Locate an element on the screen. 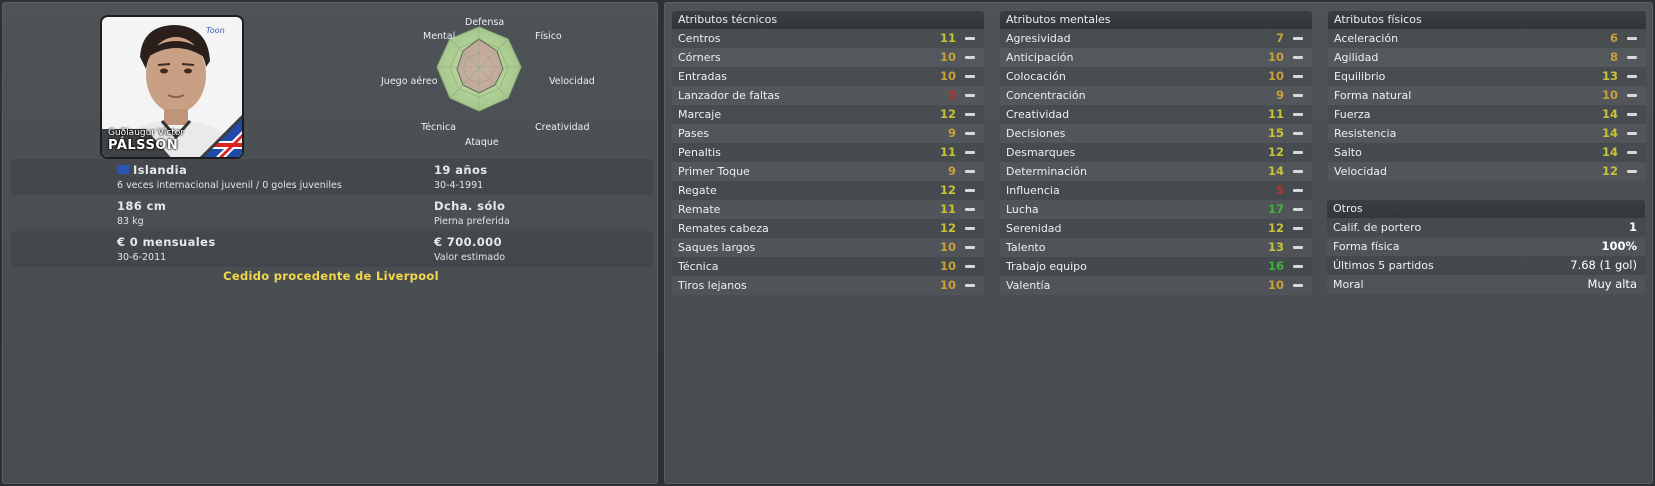 Image resolution: width=1655 pixels, height=486 pixels. attribute-row: Moral Muy alta is located at coordinates (1486, 284).